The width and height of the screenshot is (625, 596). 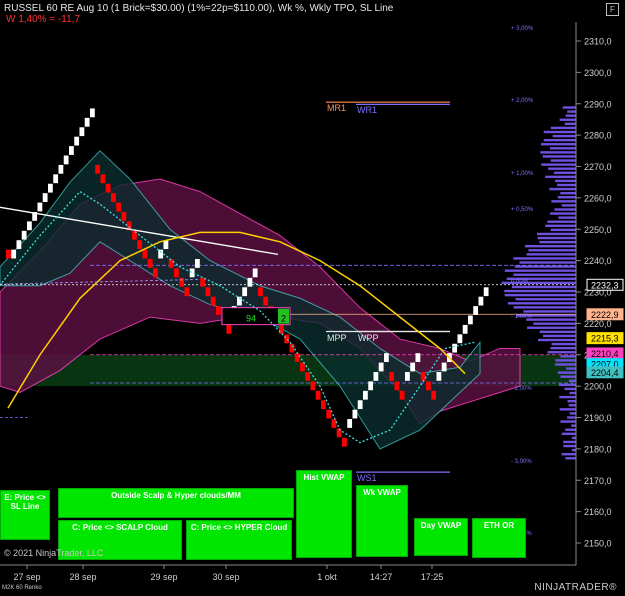 I want to click on y-tick-label: 2270,0, so click(x=598, y=167).